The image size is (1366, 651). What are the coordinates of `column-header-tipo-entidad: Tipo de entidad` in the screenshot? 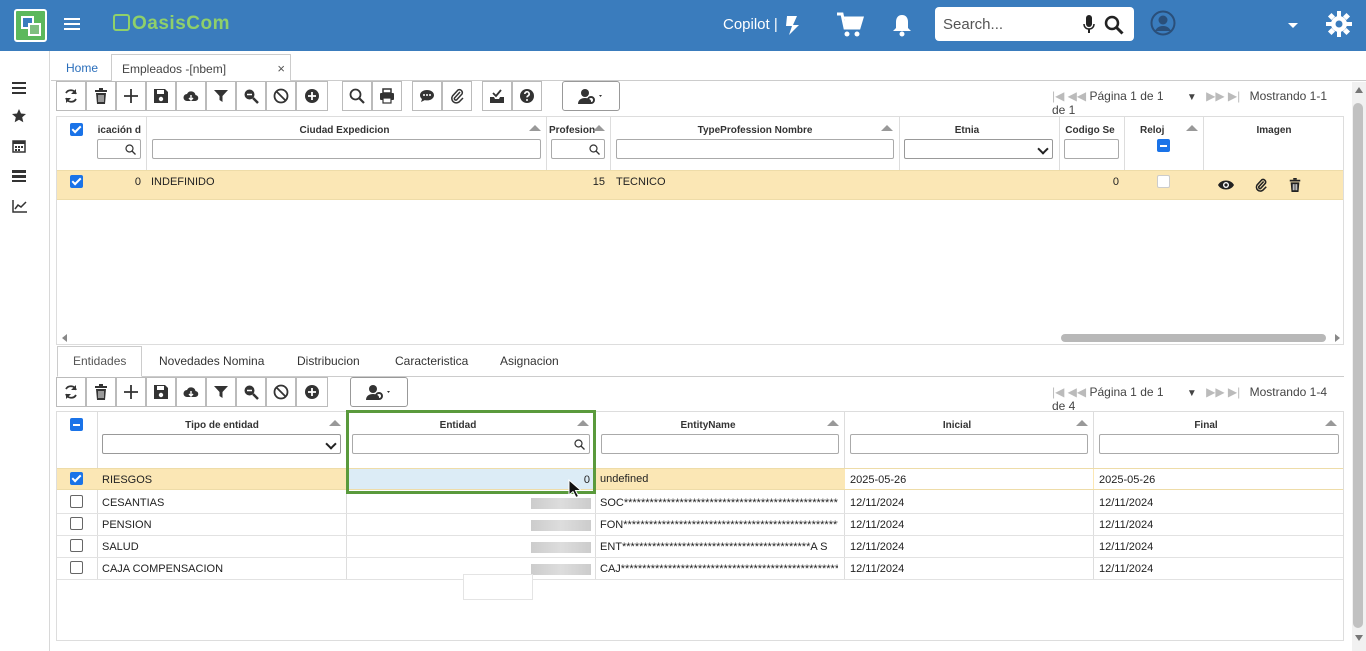 It's located at (222, 425).